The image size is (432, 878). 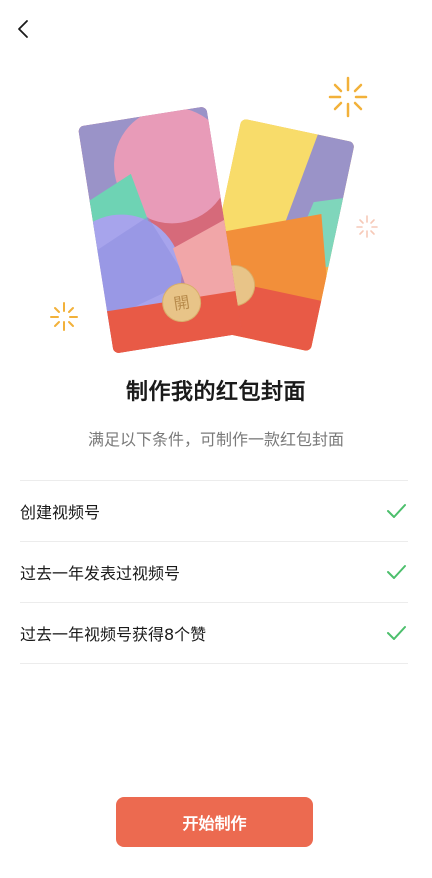 I want to click on front-cover-card: 開, so click(x=160, y=230).